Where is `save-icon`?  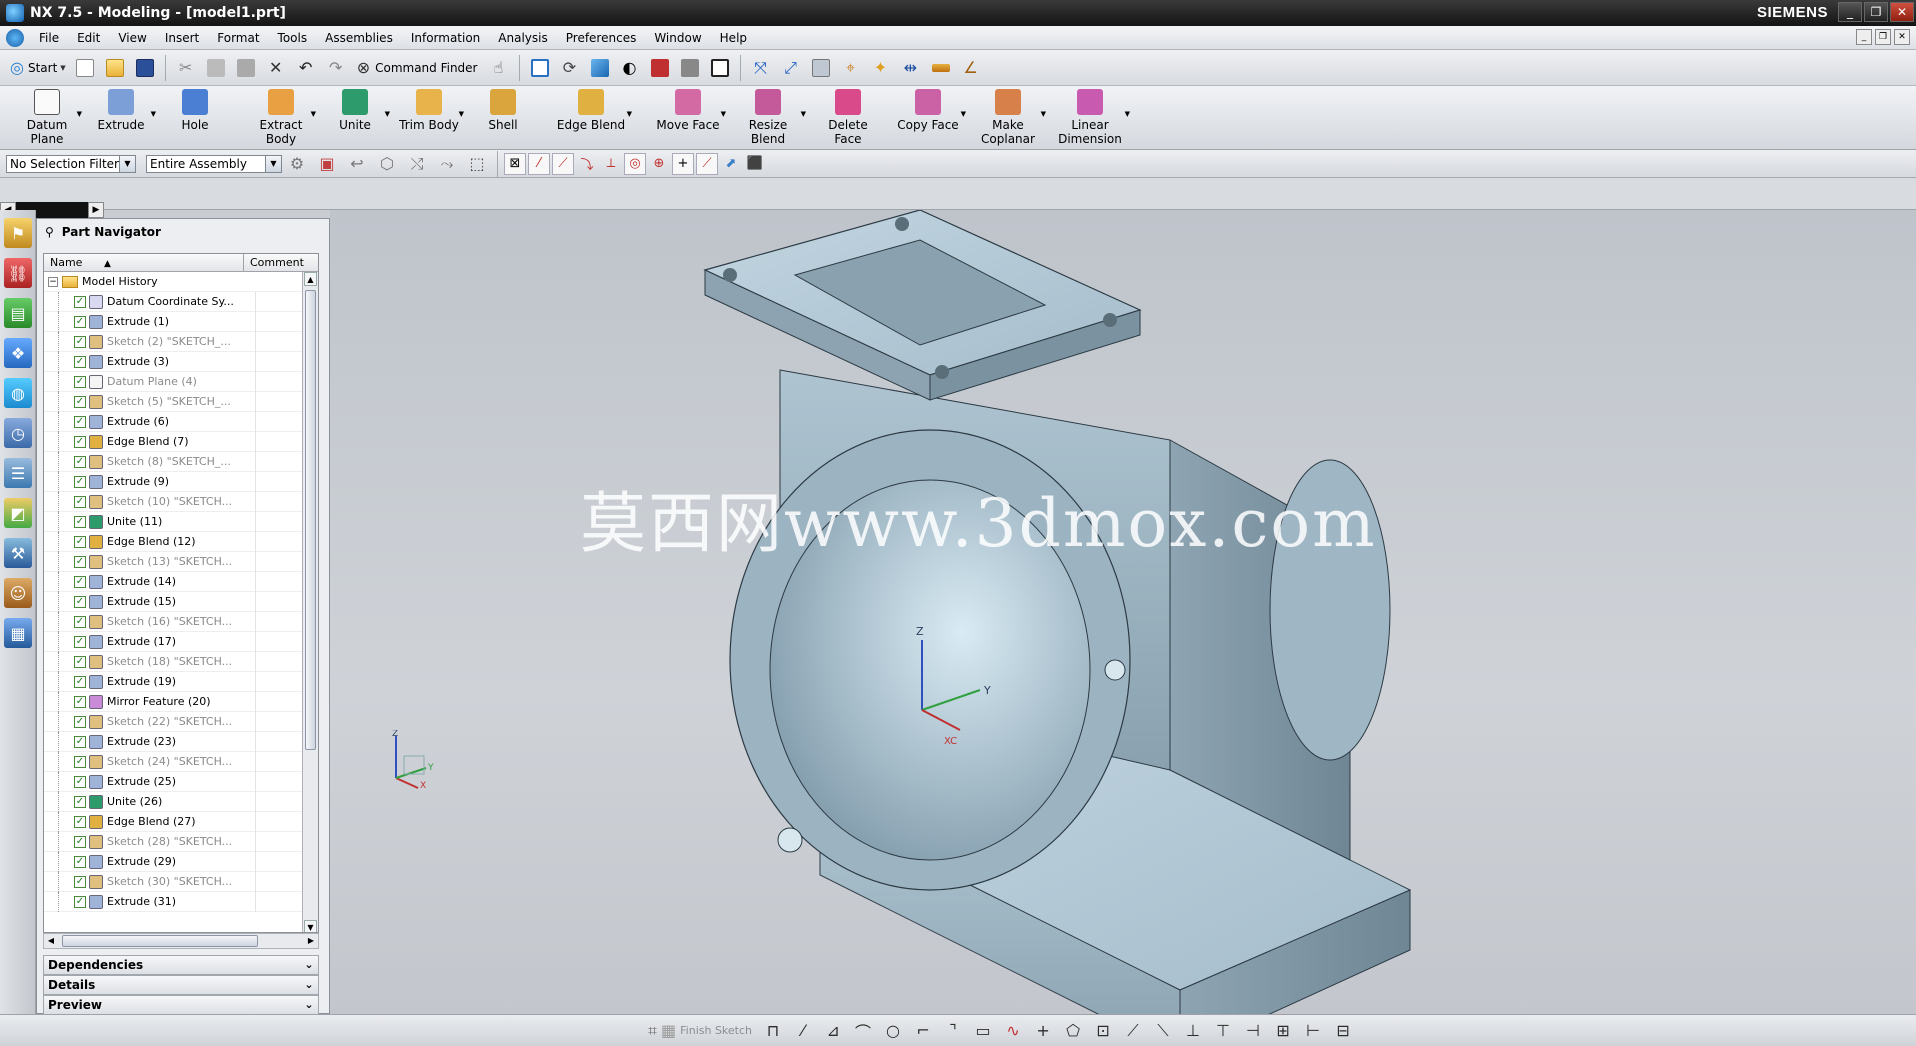
save-icon is located at coordinates (145, 68).